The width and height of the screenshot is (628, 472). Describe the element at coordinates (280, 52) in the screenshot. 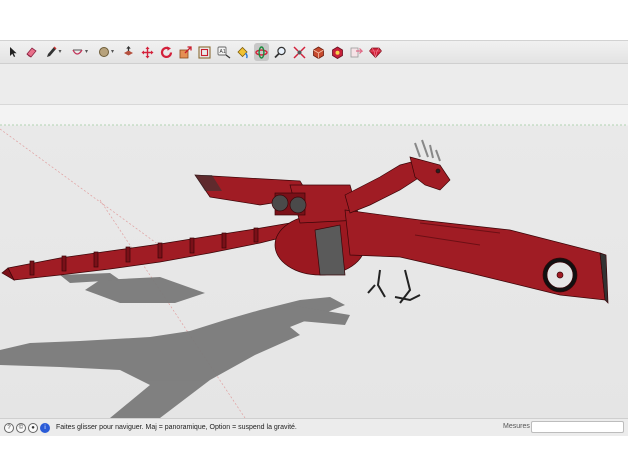

I see `zoom-tool-icon` at that location.